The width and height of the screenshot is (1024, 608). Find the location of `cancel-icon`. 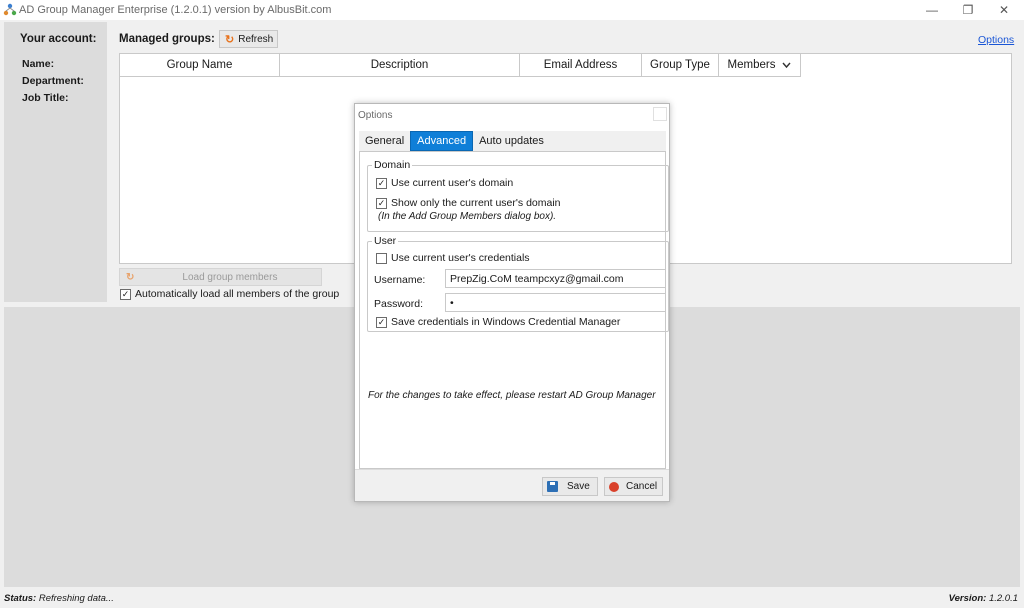

cancel-icon is located at coordinates (614, 486).